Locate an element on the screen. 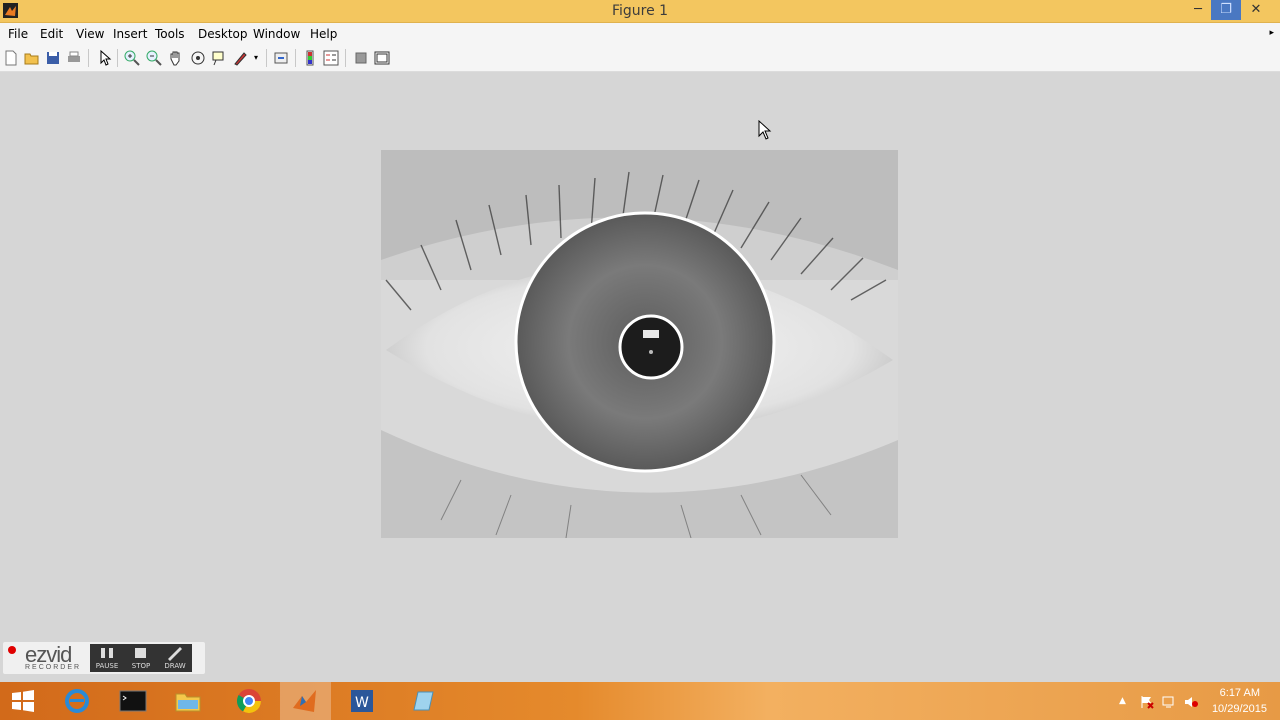 The width and height of the screenshot is (1280, 720). ezvid-logo-sub: RECORDER is located at coordinates (53, 667).